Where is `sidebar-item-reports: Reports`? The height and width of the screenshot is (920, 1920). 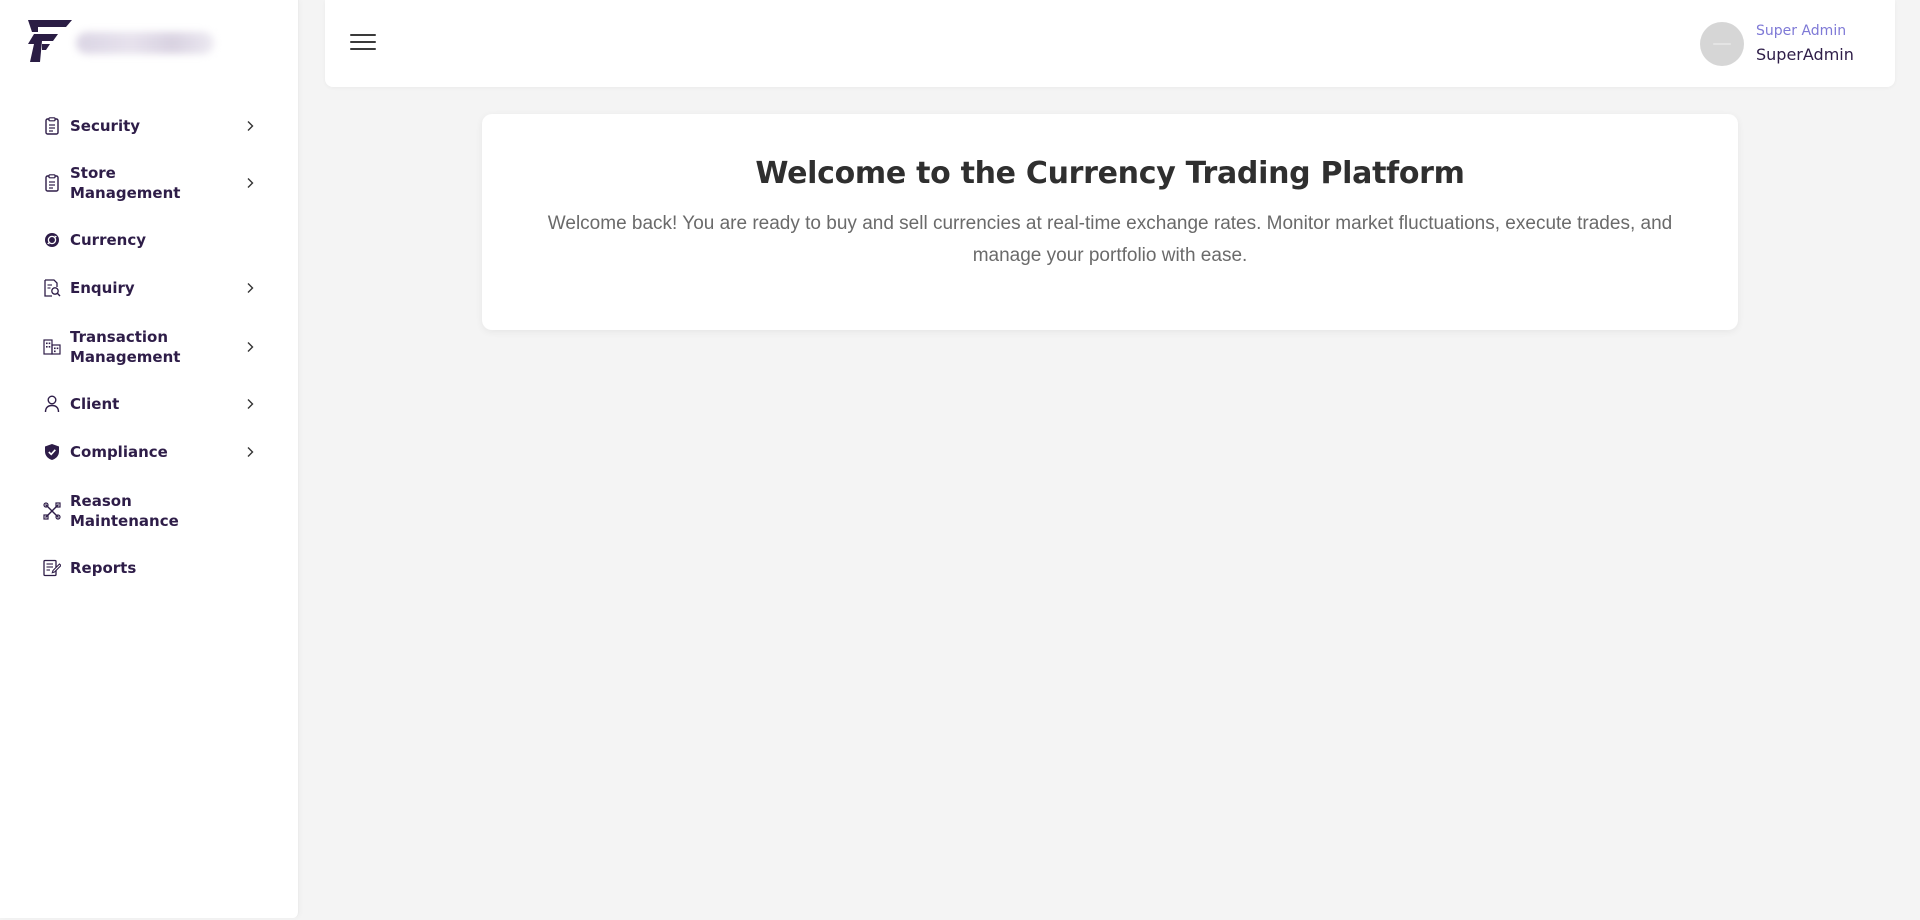
sidebar-item-reports: Reports is located at coordinates (149, 568).